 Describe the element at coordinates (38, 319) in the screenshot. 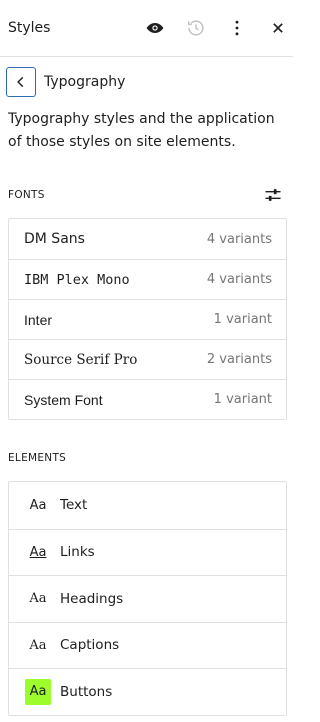

I see `font-name: Inter` at that location.